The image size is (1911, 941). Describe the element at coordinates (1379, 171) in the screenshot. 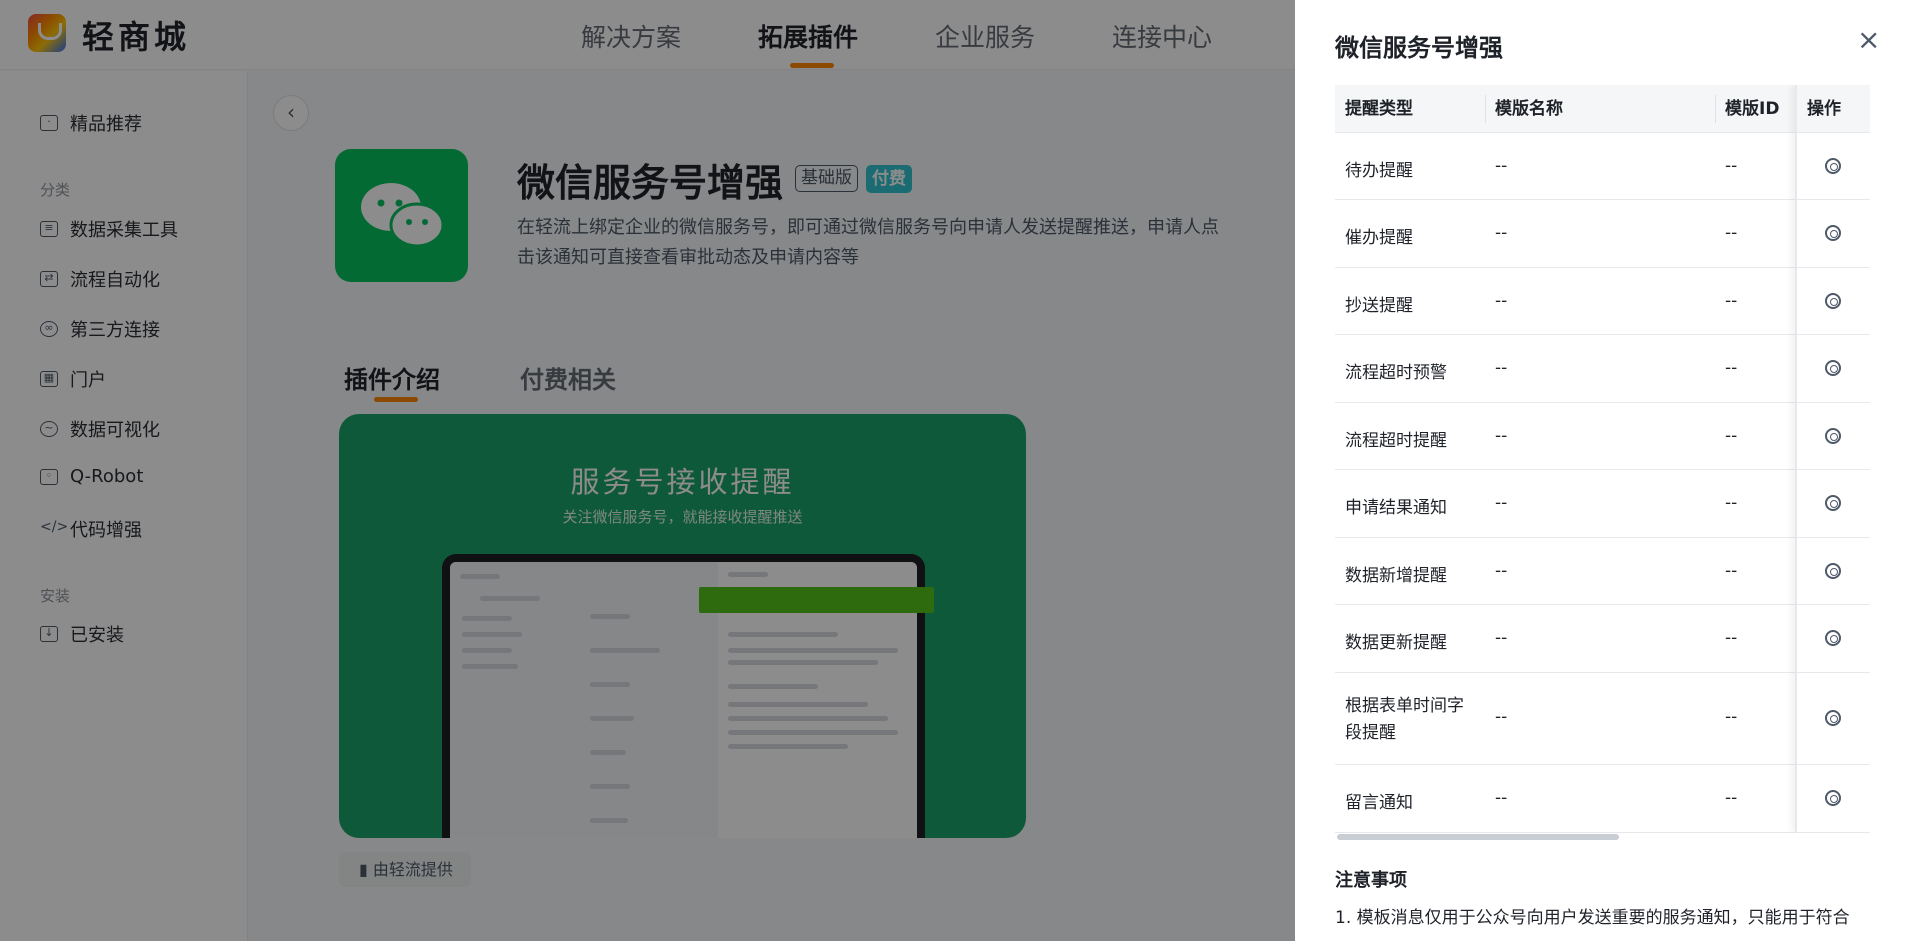

I see `cell-type: 待办提醒` at that location.